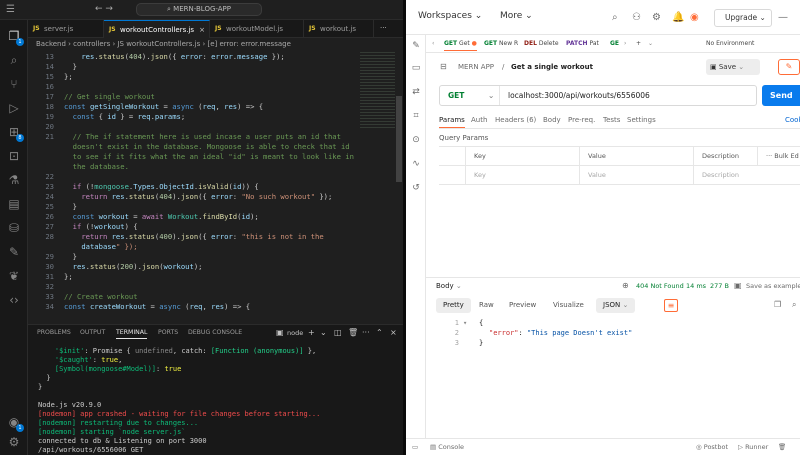 Image resolution: width=800 pixels, height=455 pixels. What do you see at coordinates (157, 29) in the screenshot?
I see `tab-workout-controllers-js: JS workoutControllers.js ×` at bounding box center [157, 29].